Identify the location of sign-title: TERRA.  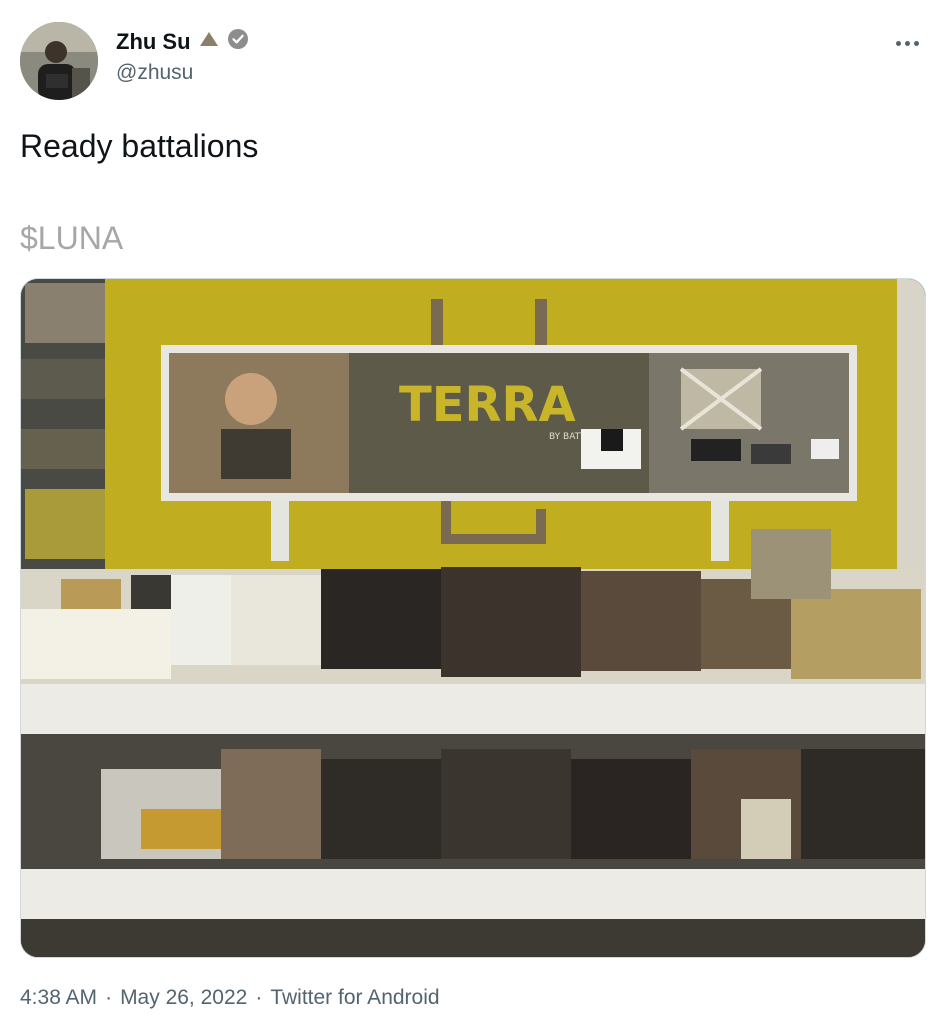
(487, 405).